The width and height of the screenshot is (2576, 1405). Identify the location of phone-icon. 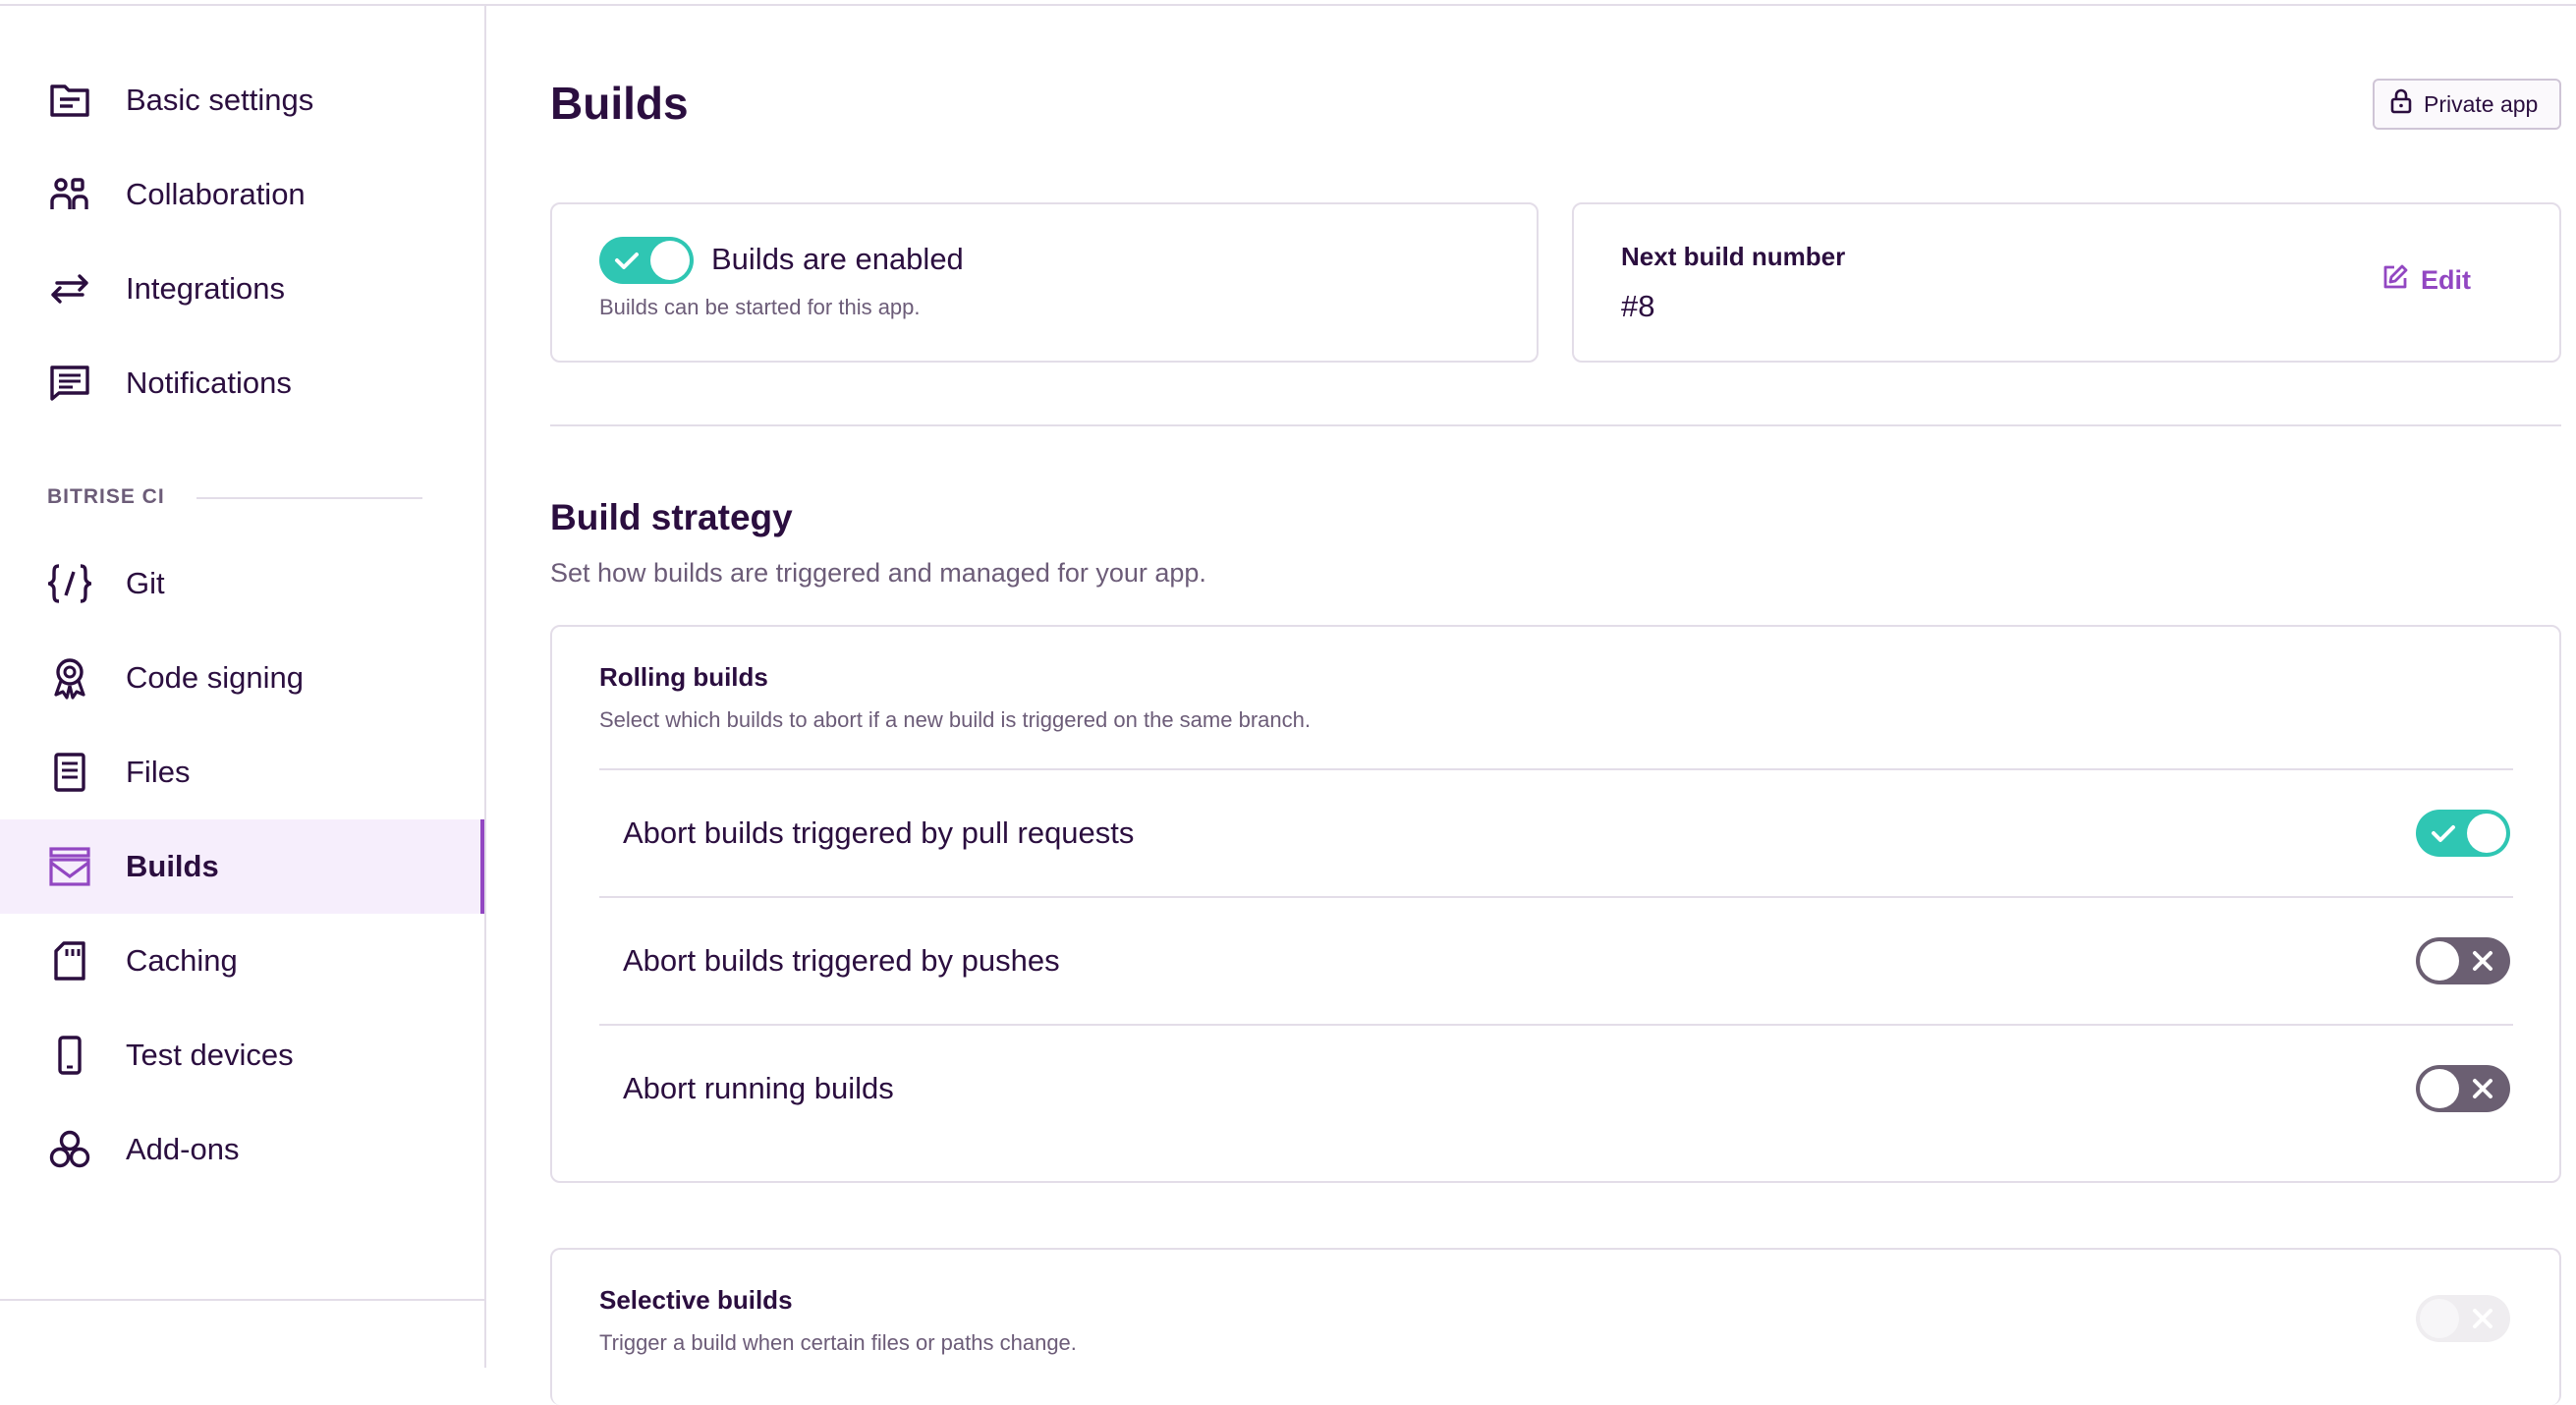
(69, 1055).